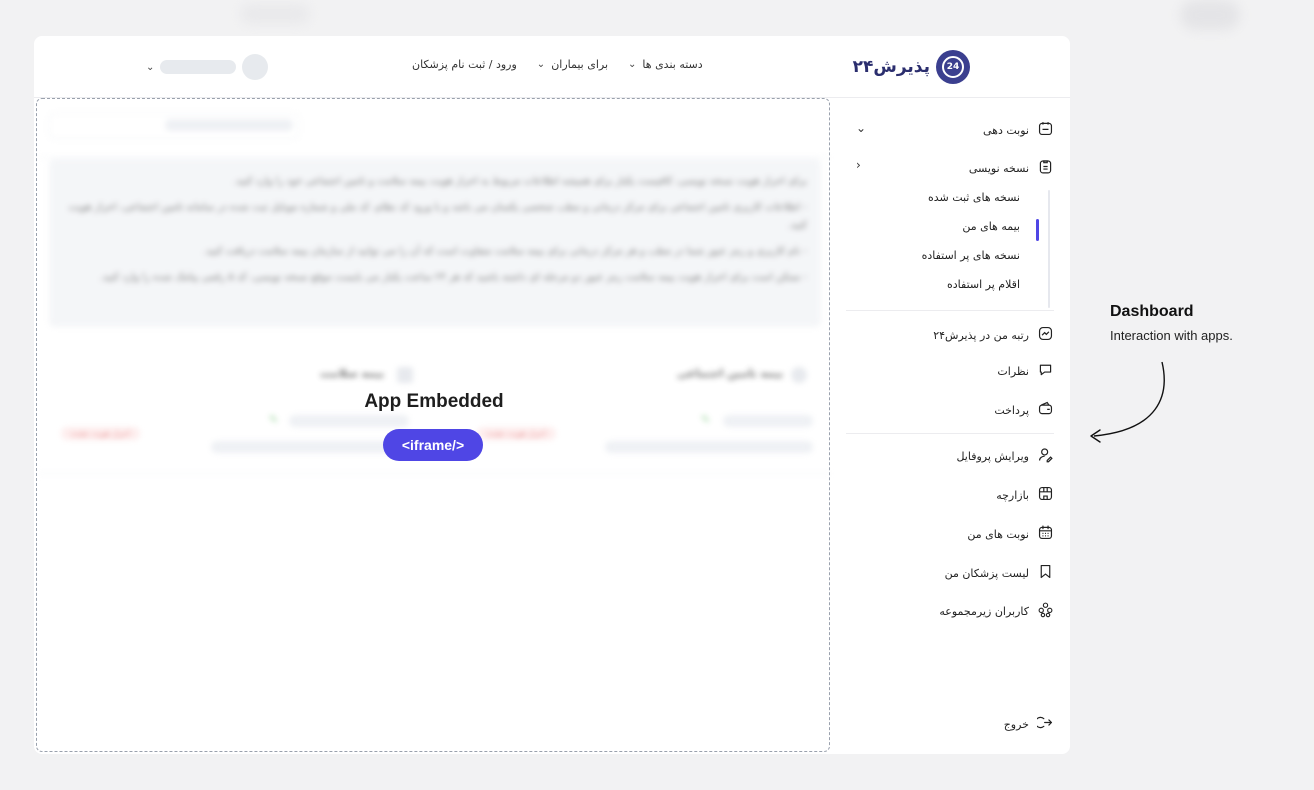 The image size is (1314, 790). What do you see at coordinates (1045, 130) in the screenshot?
I see `calendar-icon` at bounding box center [1045, 130].